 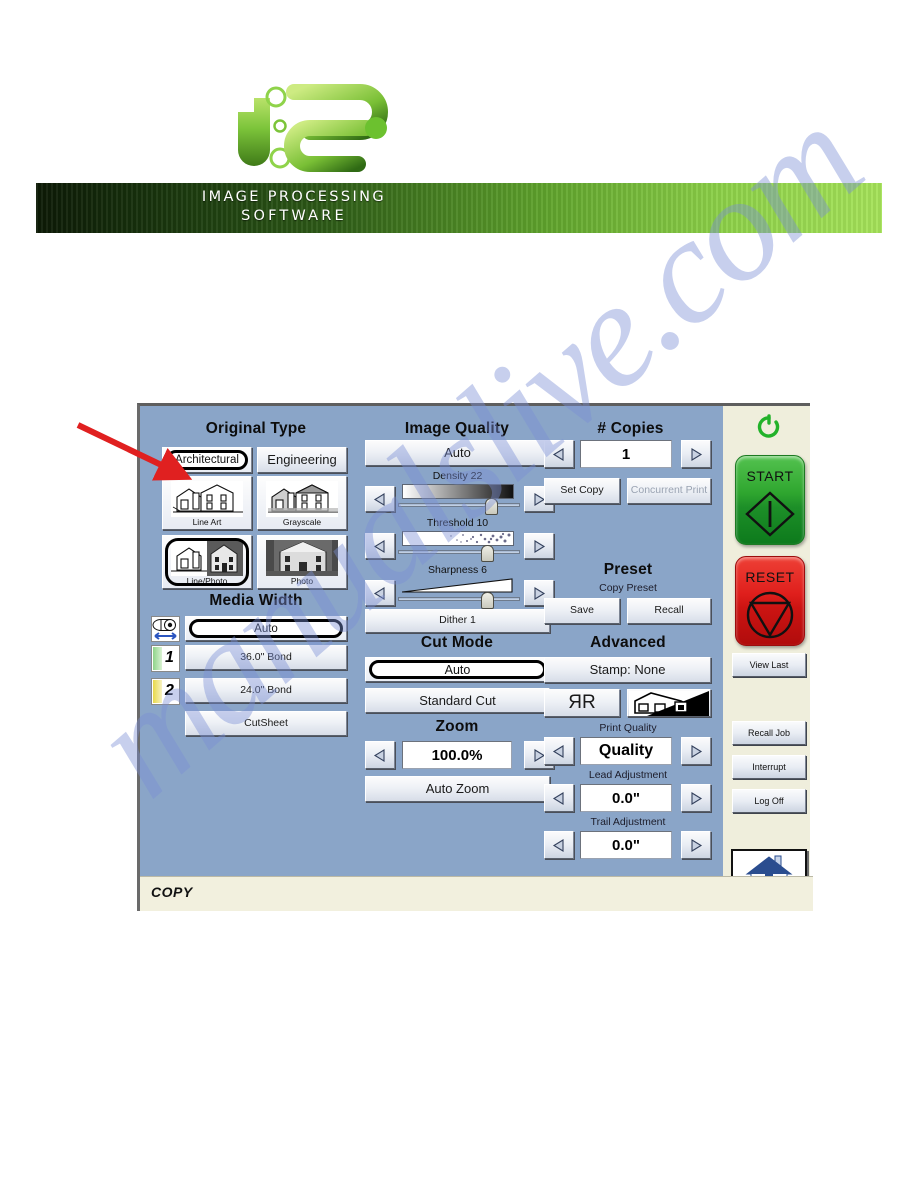 I want to click on original-type-line-art-label: Line Art, so click(x=207, y=522).